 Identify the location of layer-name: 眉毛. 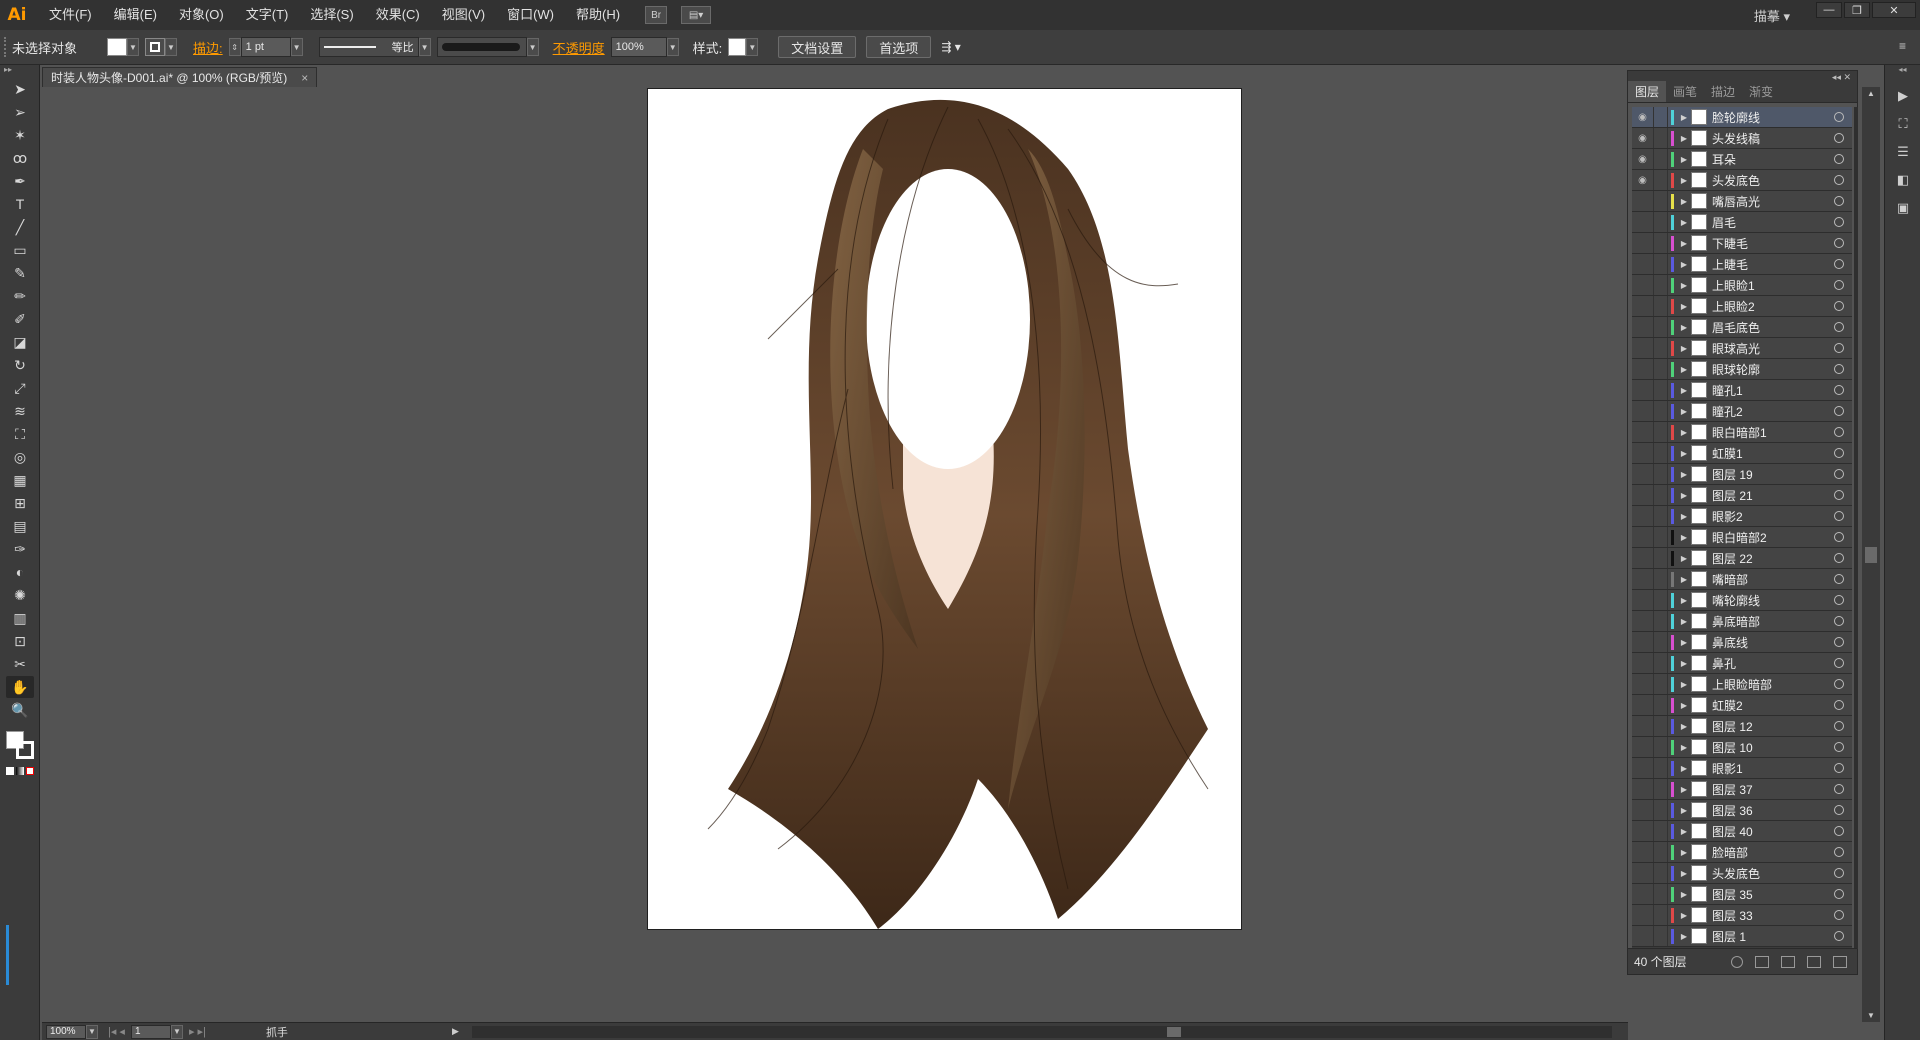
(1773, 222).